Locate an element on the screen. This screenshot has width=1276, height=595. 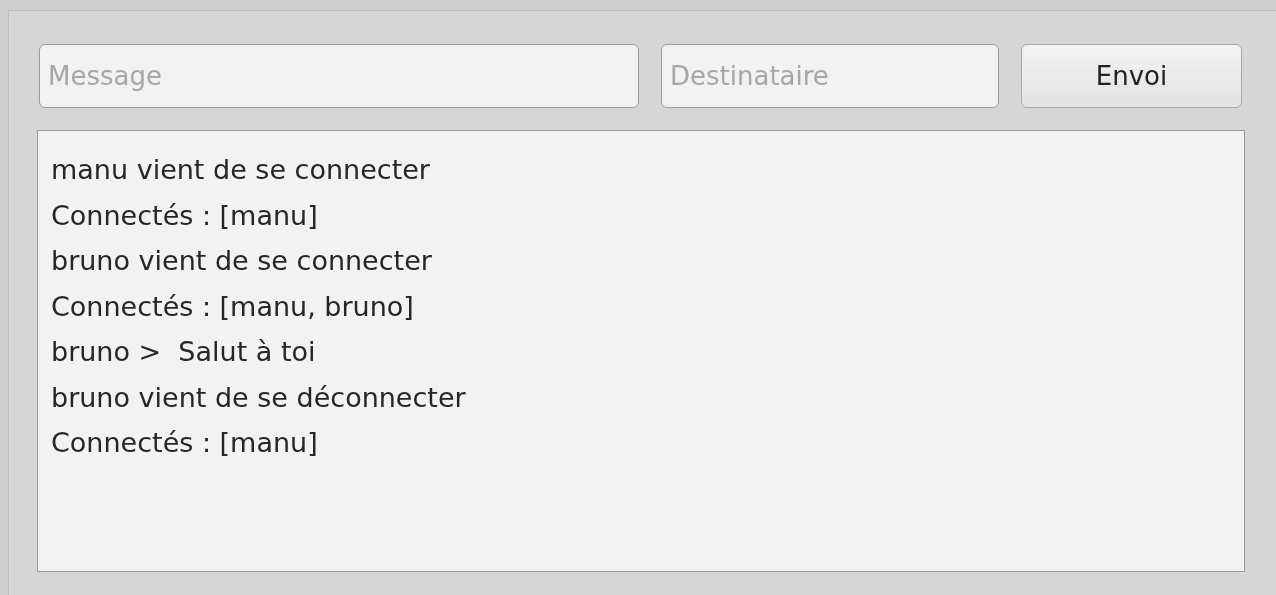
log-line: bruno > Salut à toi is located at coordinates (183, 352).